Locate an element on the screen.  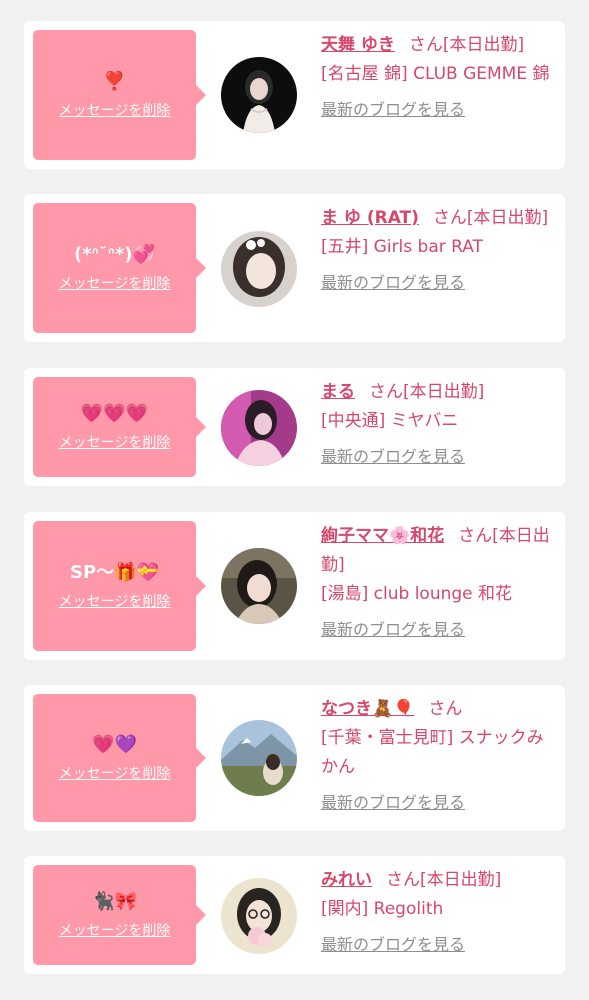
shop-info: [中央通] ミヤバニ is located at coordinates (390, 421).